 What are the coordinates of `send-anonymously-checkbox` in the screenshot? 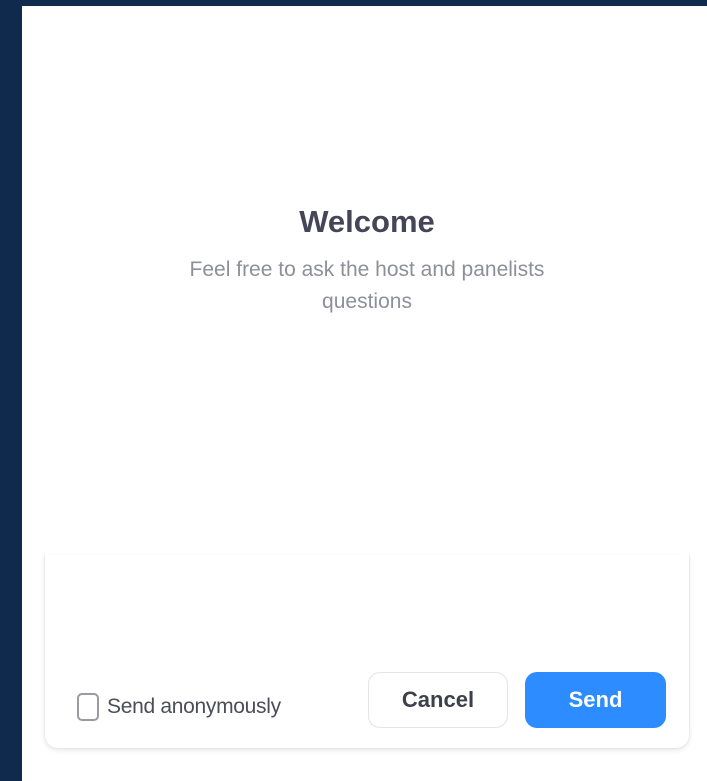 It's located at (88, 707).